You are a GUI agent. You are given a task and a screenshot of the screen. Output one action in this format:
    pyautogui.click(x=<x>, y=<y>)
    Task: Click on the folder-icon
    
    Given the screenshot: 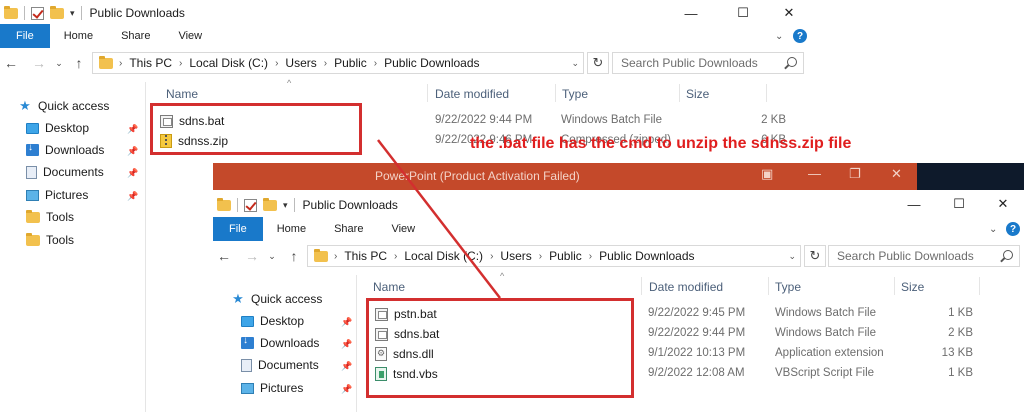 What is the action you would take?
    pyautogui.click(x=224, y=204)
    